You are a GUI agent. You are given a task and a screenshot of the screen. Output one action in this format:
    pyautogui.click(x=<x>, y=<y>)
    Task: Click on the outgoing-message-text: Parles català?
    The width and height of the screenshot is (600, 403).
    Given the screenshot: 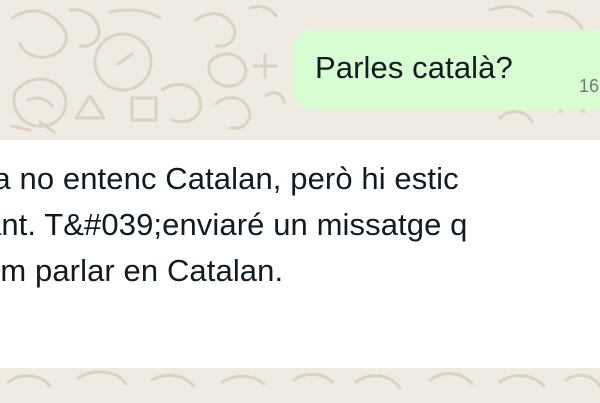 What is the action you would take?
    pyautogui.click(x=414, y=67)
    